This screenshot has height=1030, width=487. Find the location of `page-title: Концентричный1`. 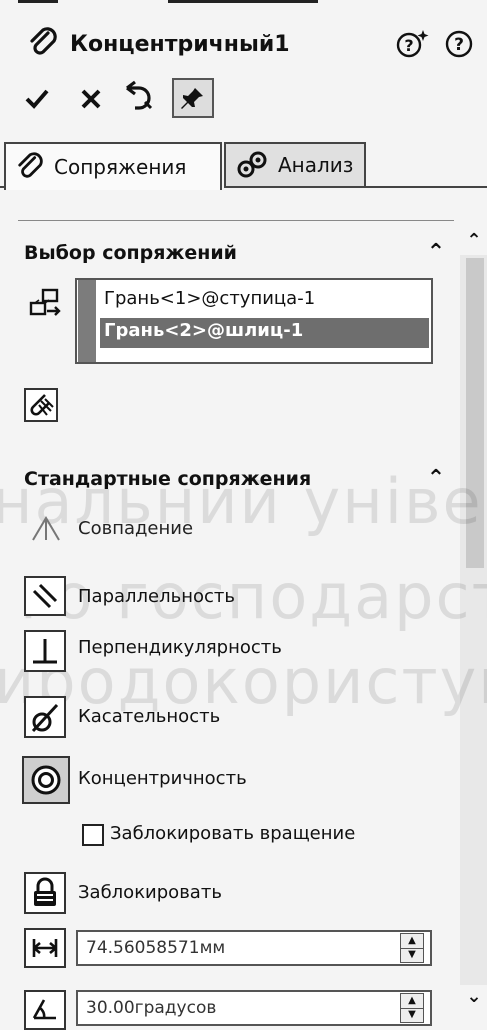

page-title: Концентричный1 is located at coordinates (180, 44).